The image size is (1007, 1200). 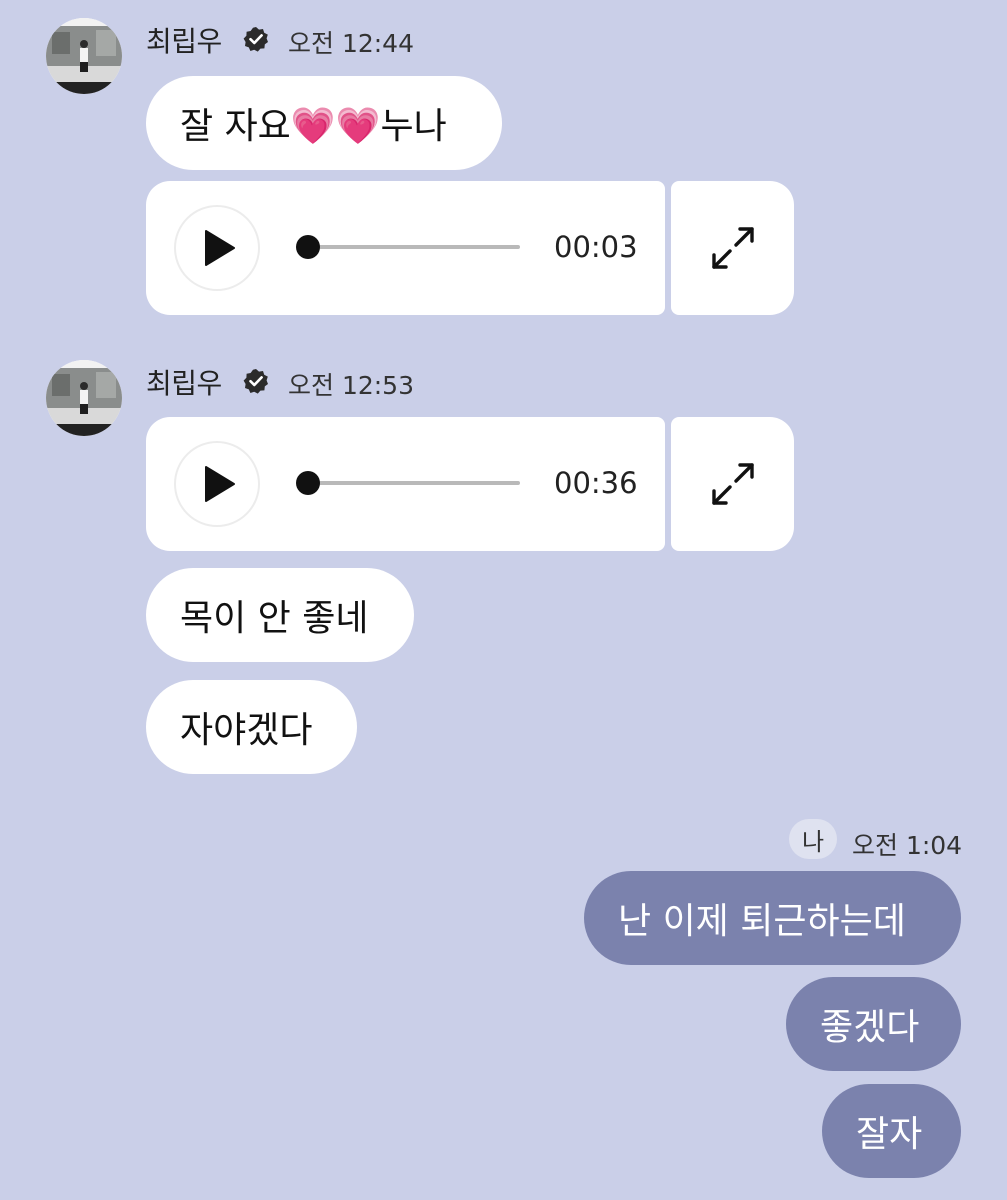 I want to click on my-profile-badge: 나, so click(x=813, y=839).